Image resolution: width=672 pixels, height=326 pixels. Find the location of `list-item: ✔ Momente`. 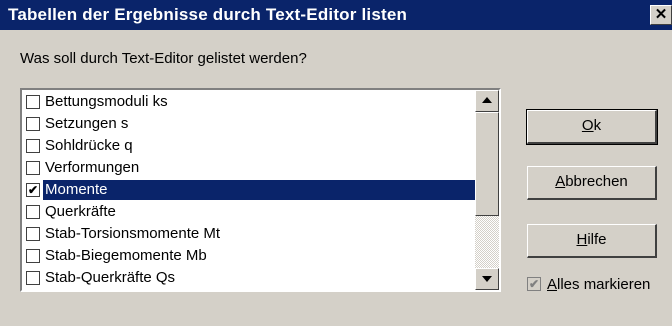

list-item: ✔ Momente is located at coordinates (248, 190).